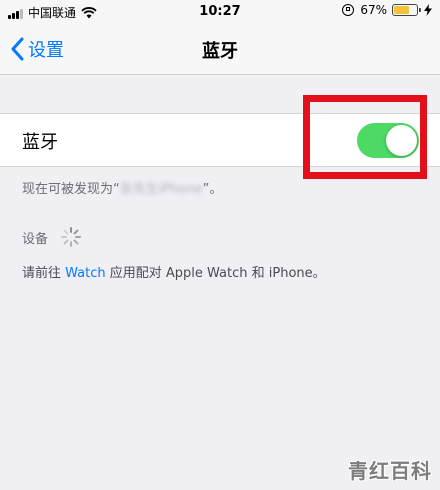 This screenshot has width=440, height=490. I want to click on bluetooth-label: 蓝牙, so click(40, 142).